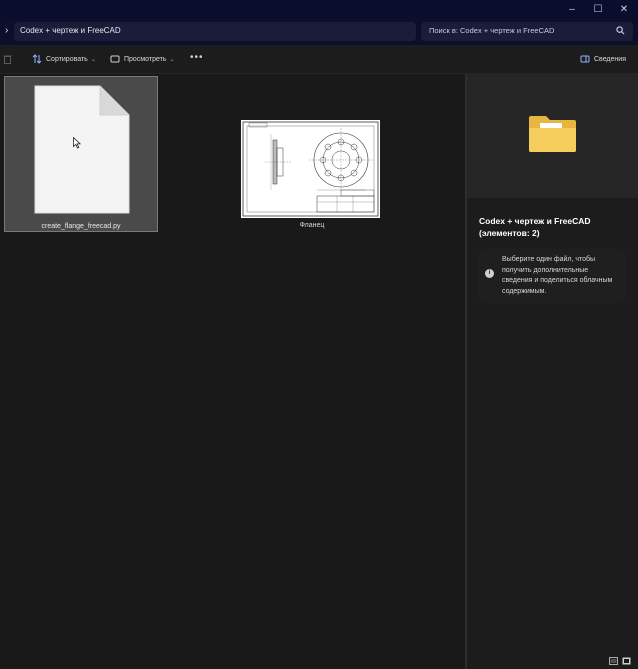 The image size is (638, 669). What do you see at coordinates (598, 9) in the screenshot?
I see `maximize-button: ☐` at bounding box center [598, 9].